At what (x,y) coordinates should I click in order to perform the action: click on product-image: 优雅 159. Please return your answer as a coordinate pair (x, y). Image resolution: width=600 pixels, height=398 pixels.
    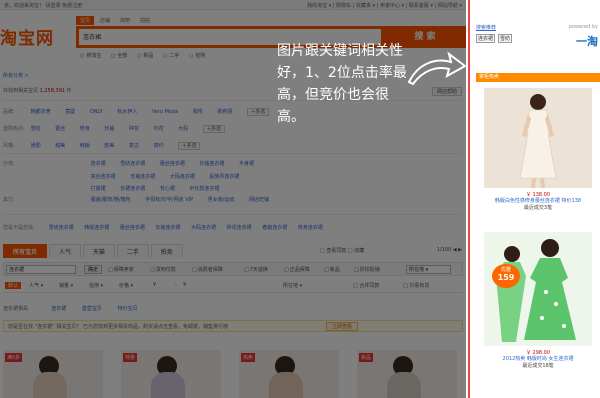
    Looking at the image, I should click on (538, 289).